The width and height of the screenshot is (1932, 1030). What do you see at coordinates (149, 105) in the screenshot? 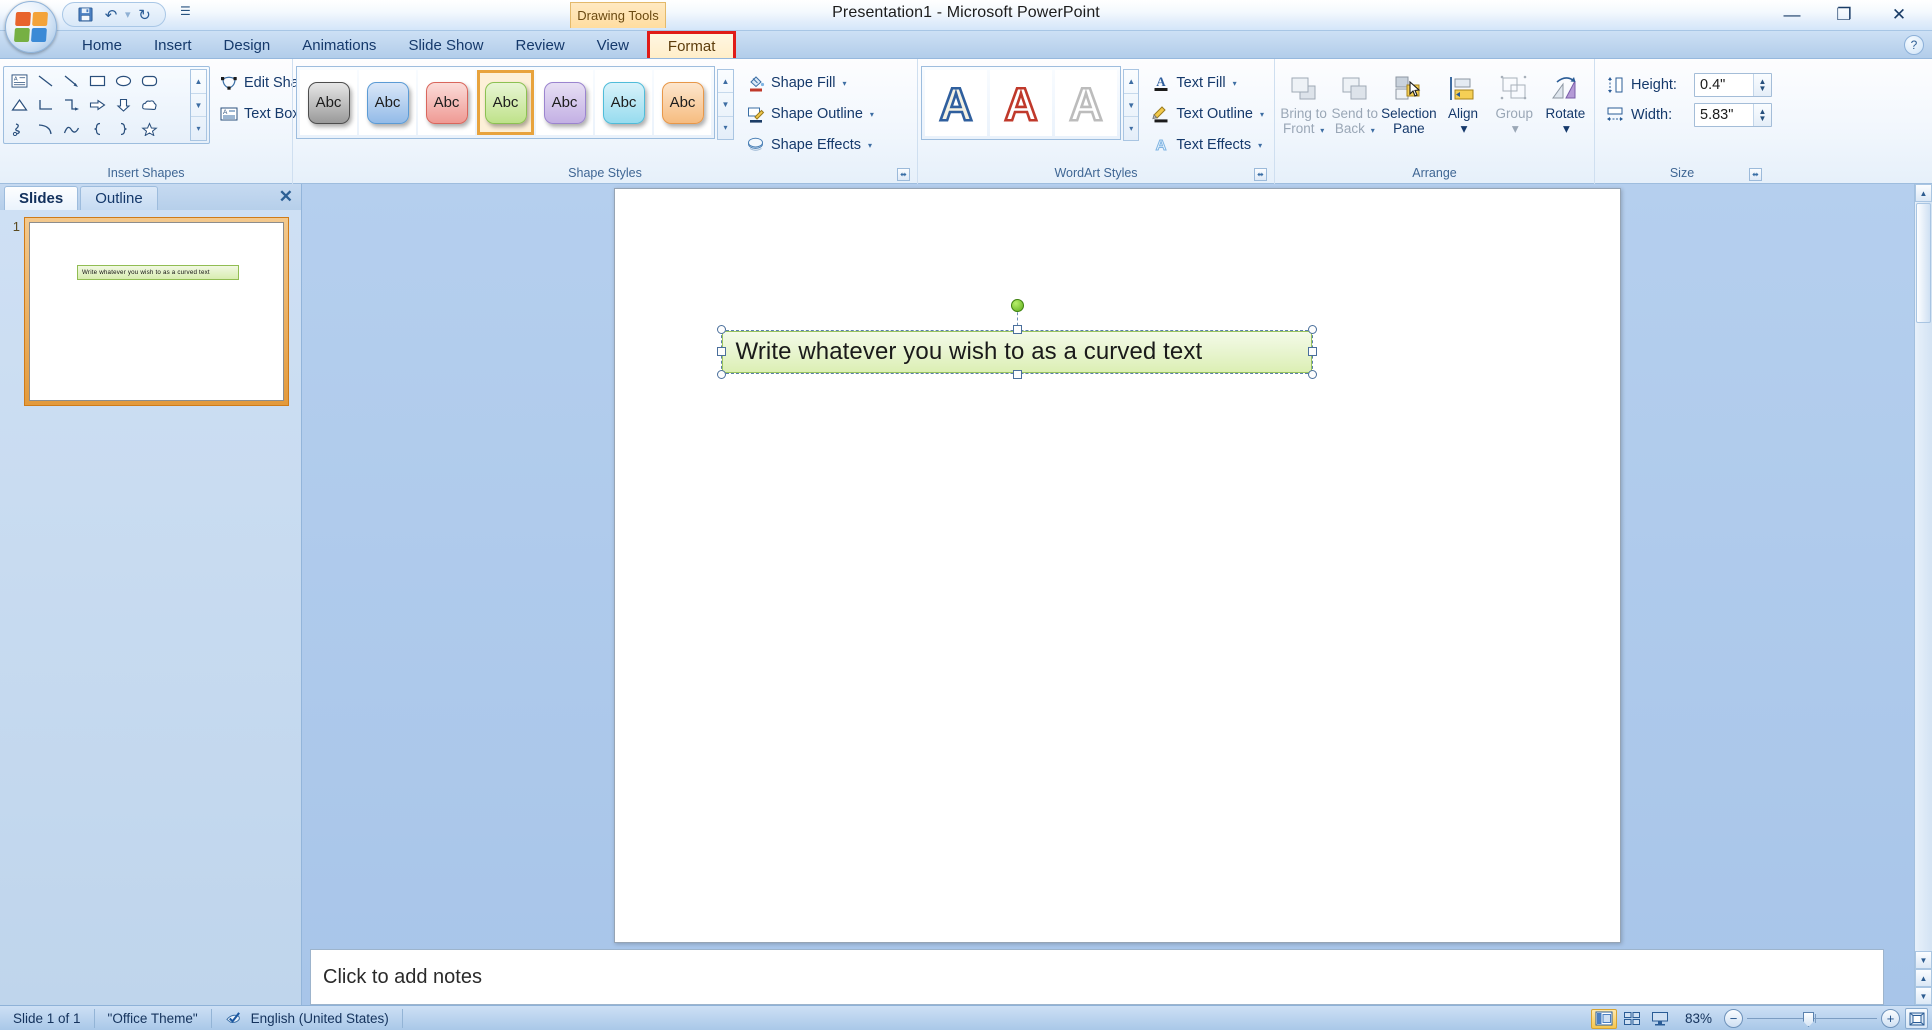
I see `cloud-shape-icon` at bounding box center [149, 105].